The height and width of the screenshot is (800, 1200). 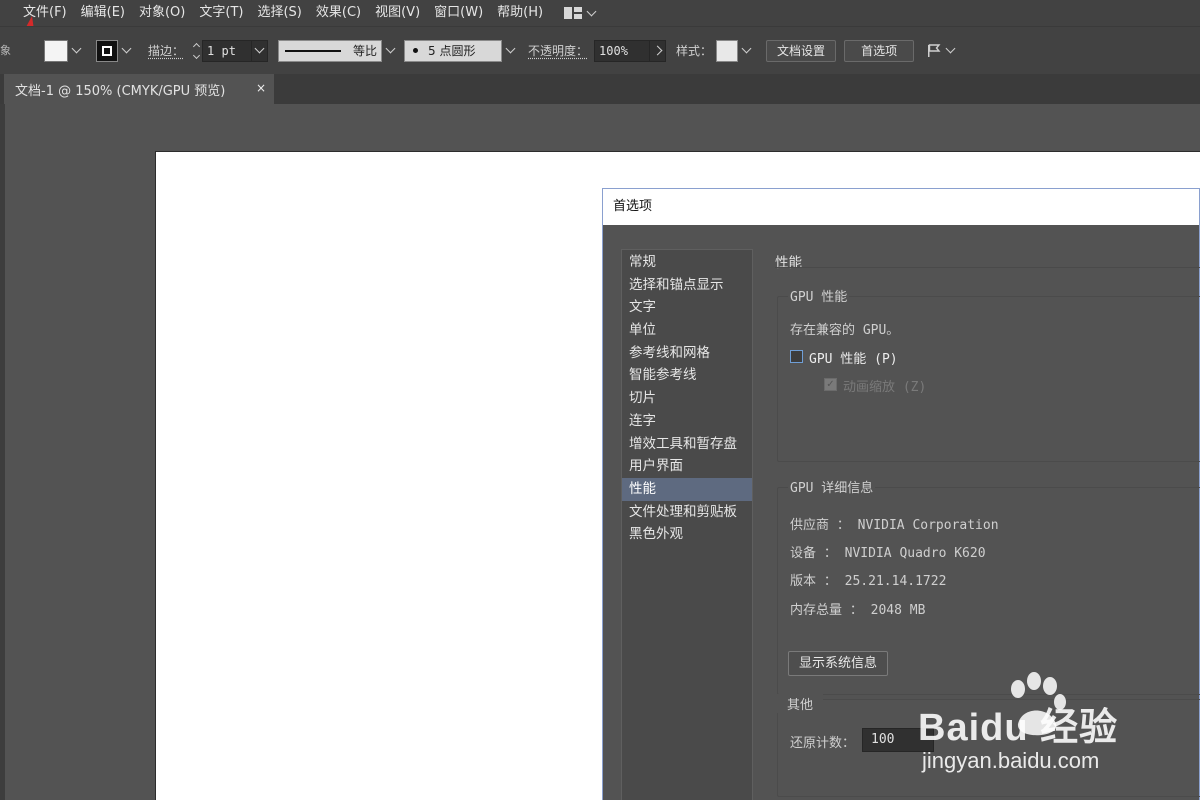 I want to click on preferences-button: 首选项, so click(x=879, y=50).